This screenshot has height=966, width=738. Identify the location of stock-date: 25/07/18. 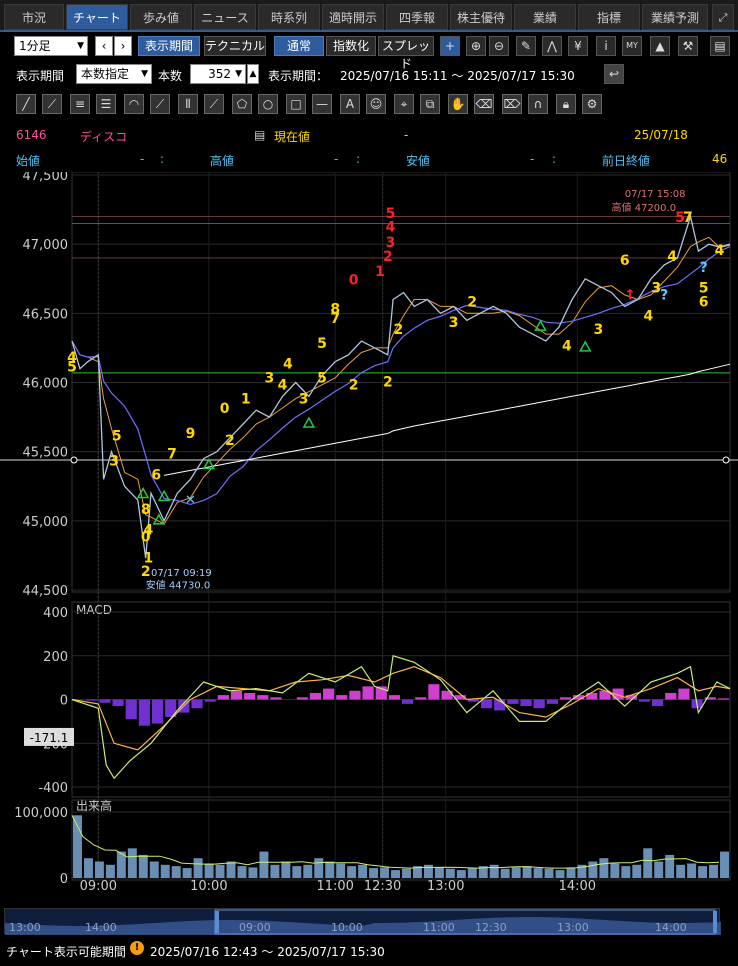
(661, 135).